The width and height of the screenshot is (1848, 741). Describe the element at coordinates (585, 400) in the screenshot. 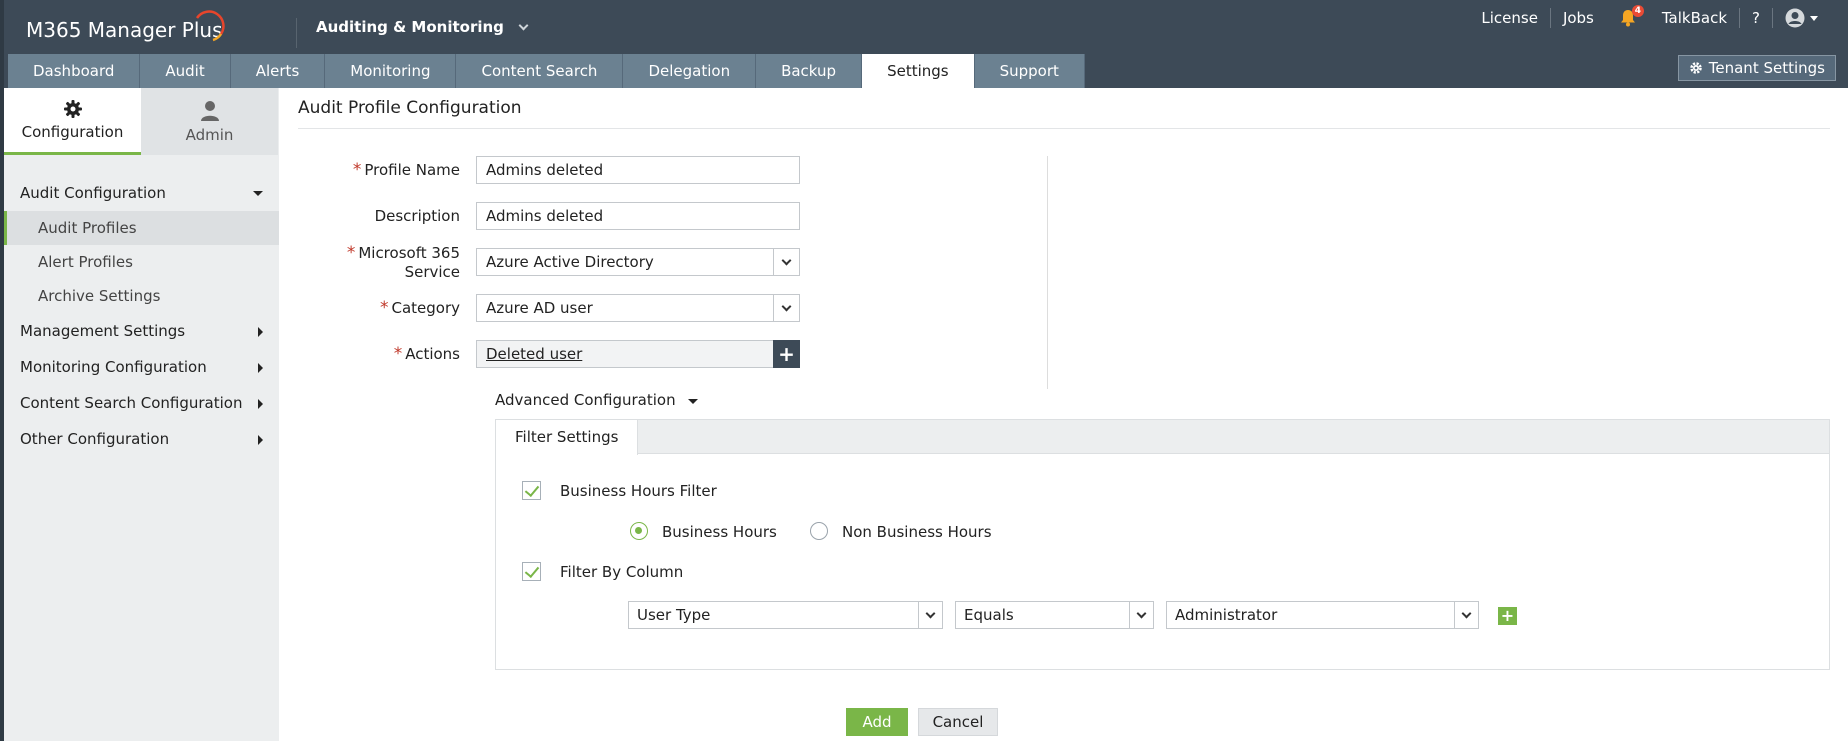

I see `advanced-configuration-label: Advanced Configuration` at that location.